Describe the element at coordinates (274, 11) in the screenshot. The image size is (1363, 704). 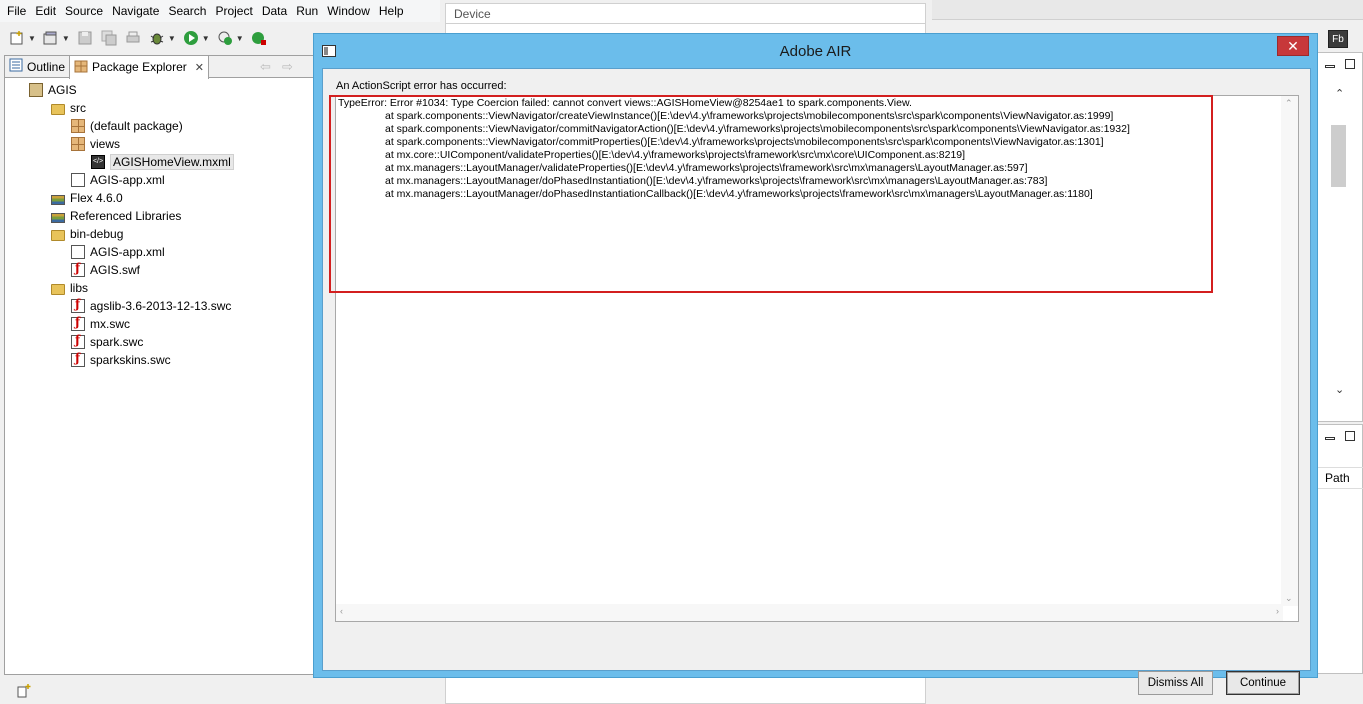
I see `menu-item-data: Data` at that location.